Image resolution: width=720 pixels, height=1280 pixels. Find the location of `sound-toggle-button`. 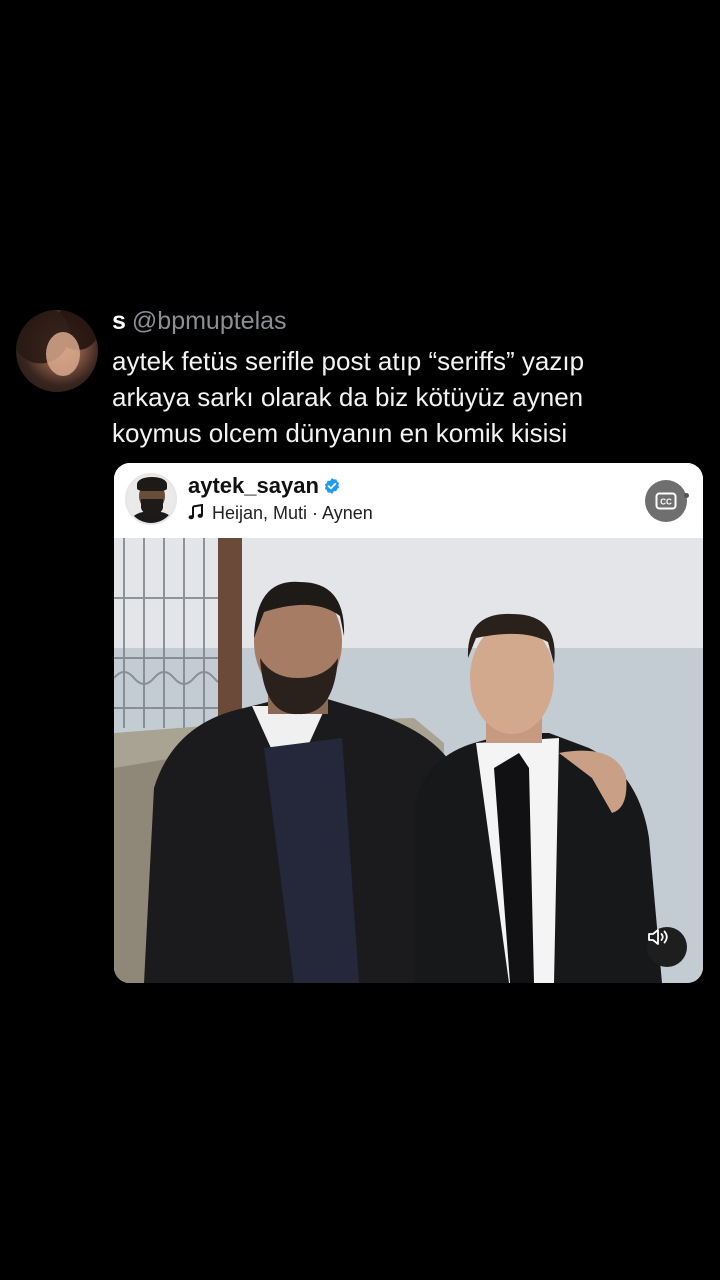

sound-toggle-button is located at coordinates (667, 947).